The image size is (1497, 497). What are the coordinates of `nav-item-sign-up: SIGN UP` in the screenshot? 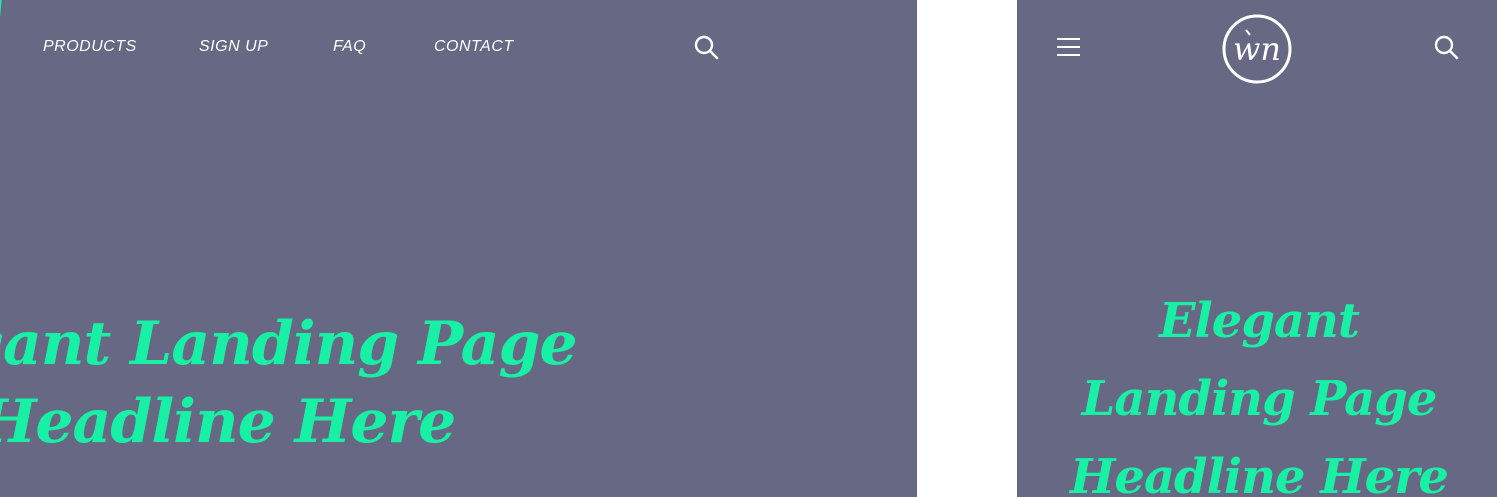 It's located at (233, 47).